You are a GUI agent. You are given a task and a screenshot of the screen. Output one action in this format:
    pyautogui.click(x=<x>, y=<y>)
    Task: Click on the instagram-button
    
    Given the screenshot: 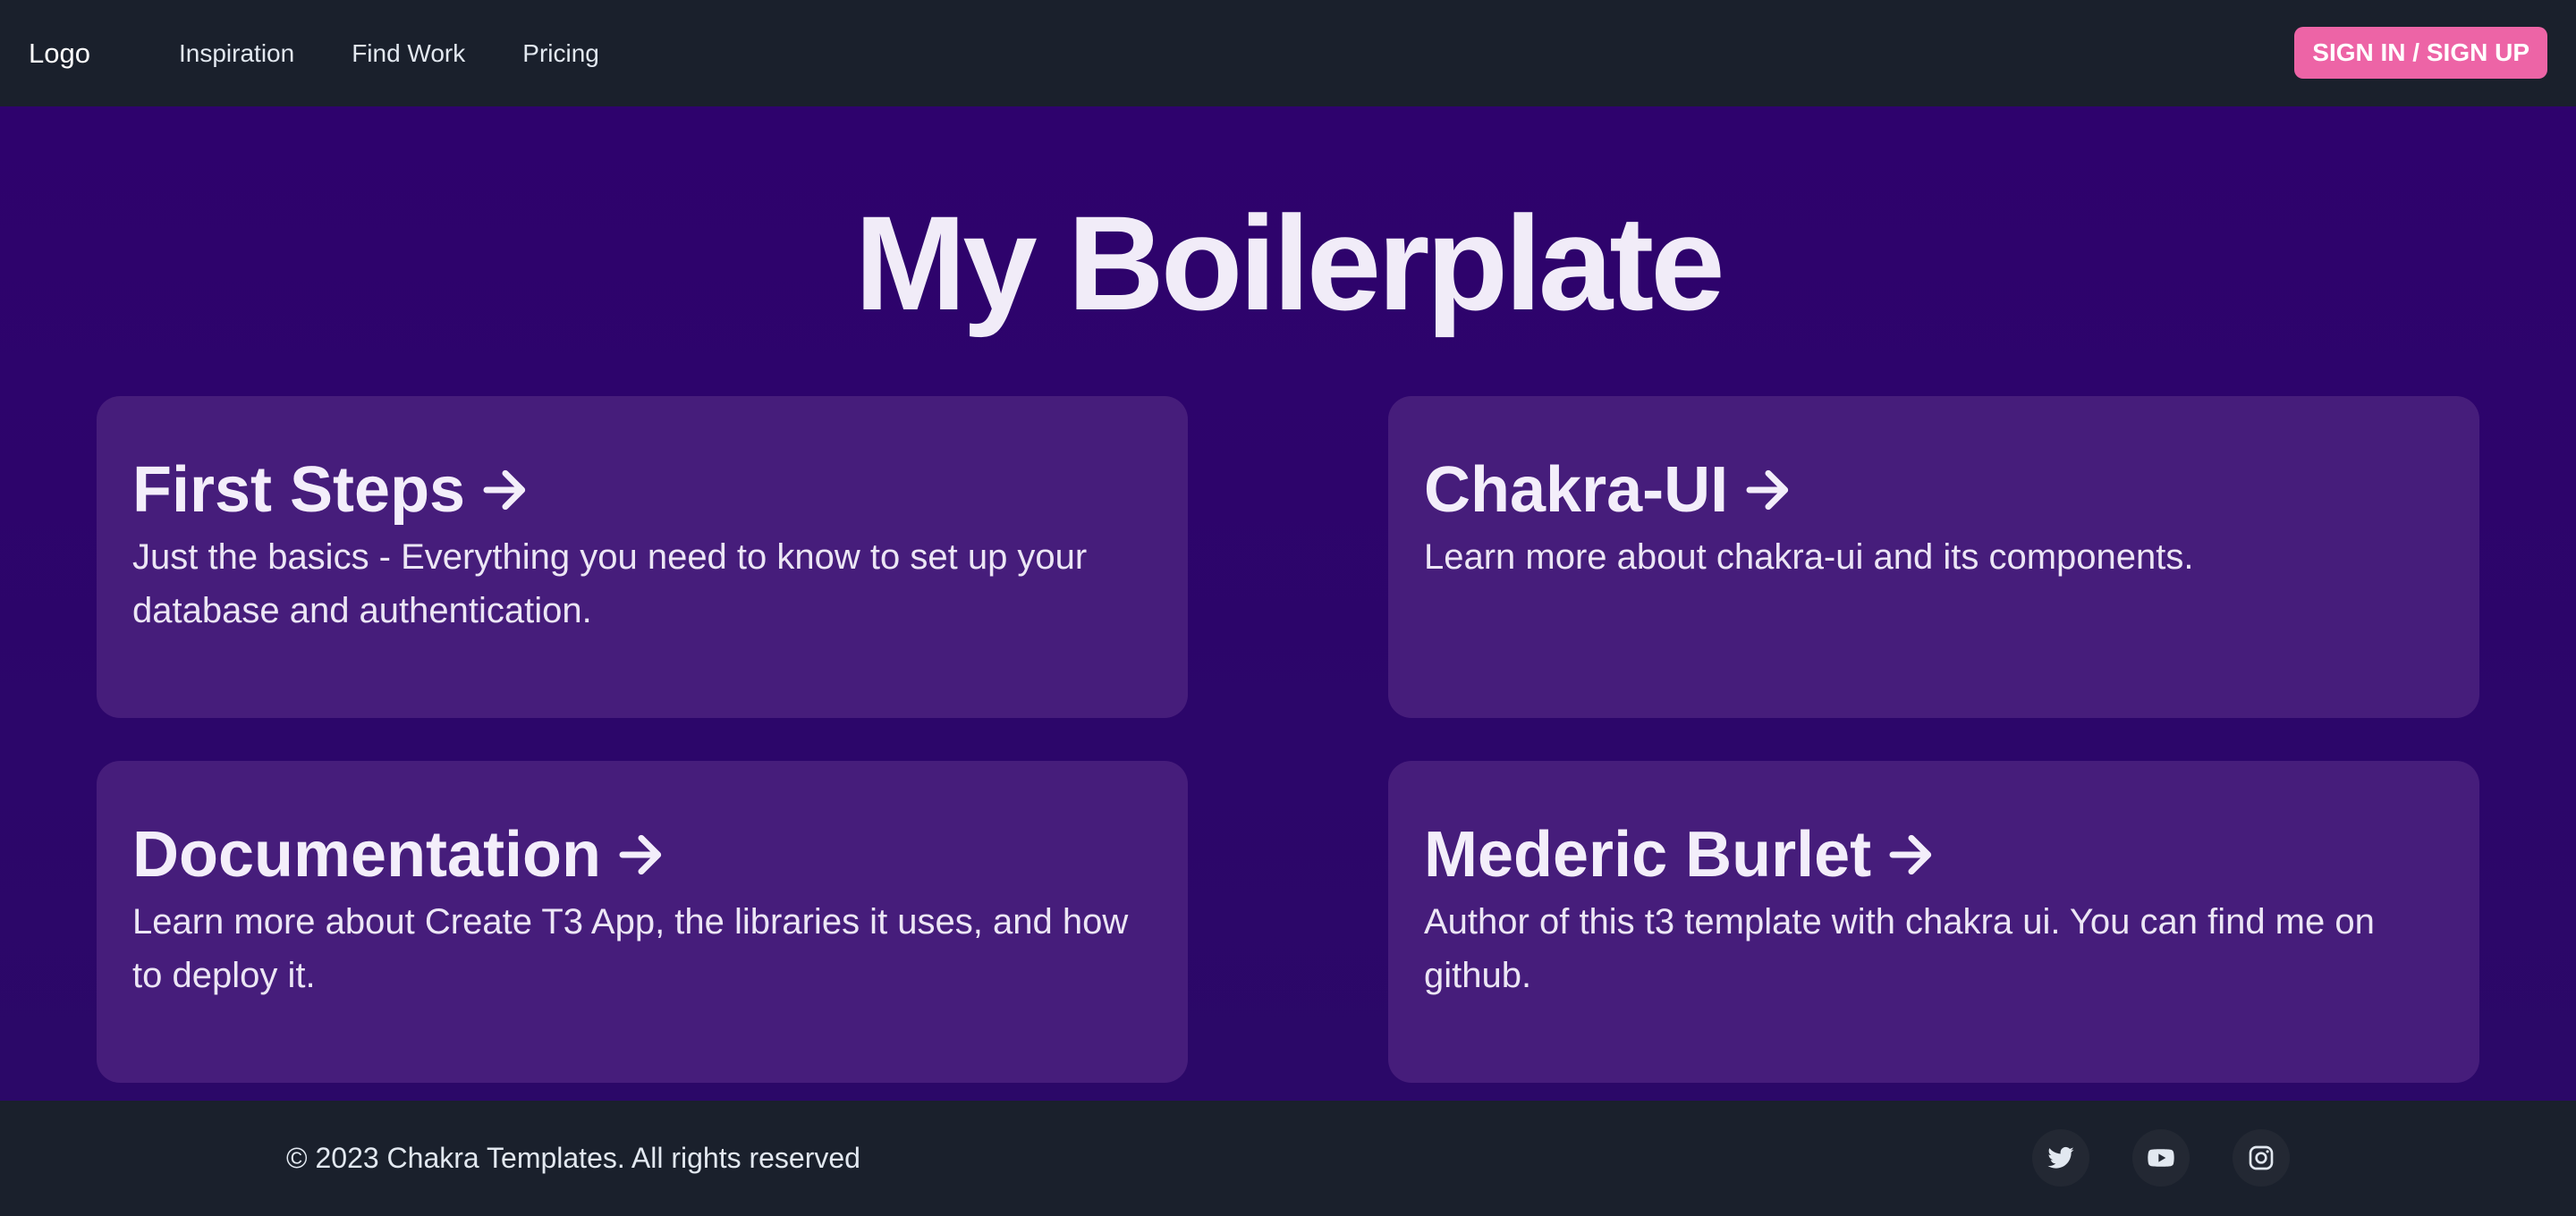 What is the action you would take?
    pyautogui.click(x=2261, y=1158)
    